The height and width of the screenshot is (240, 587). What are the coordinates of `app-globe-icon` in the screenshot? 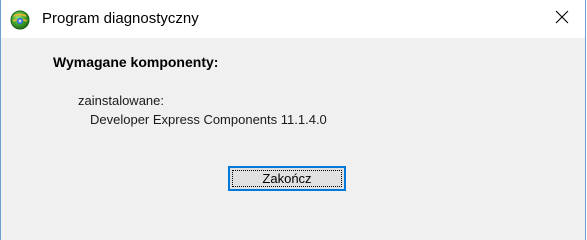 It's located at (20, 20).